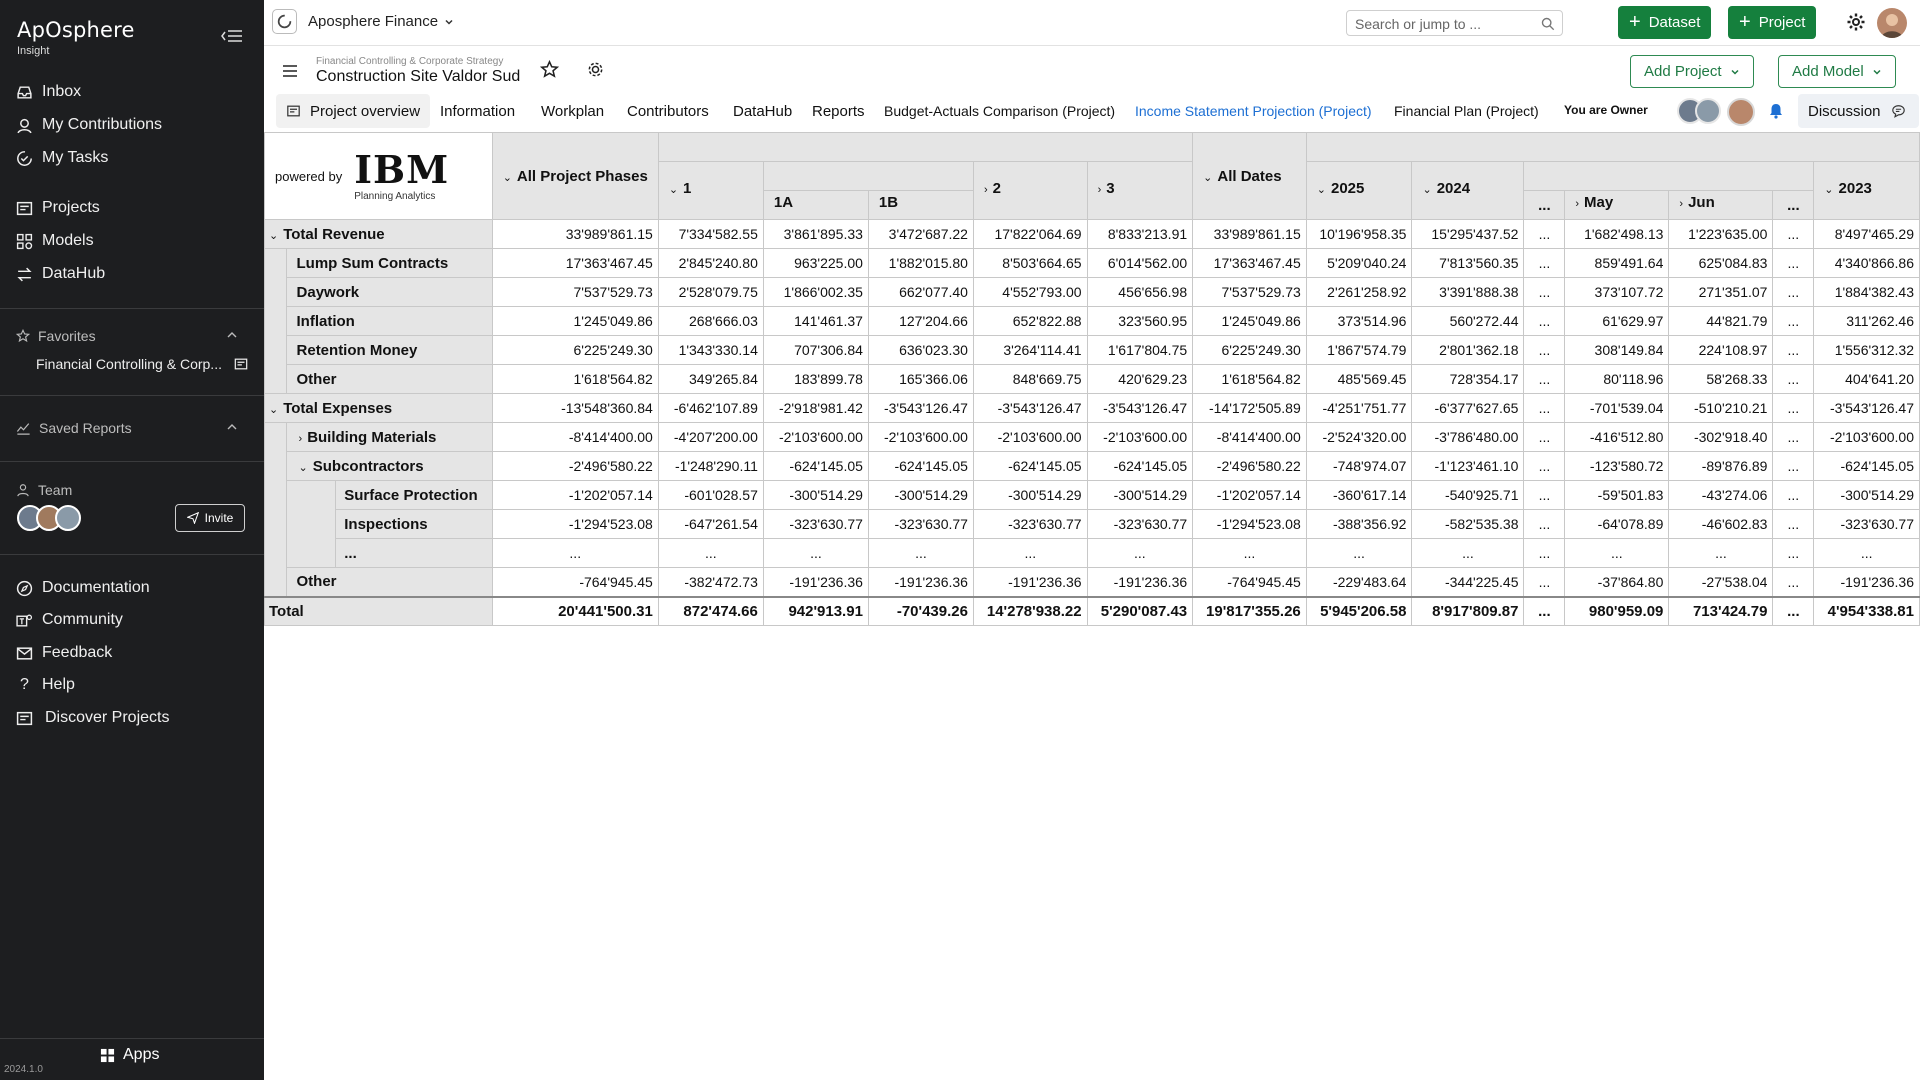  Describe the element at coordinates (83, 588) in the screenshot. I see `sidebar-link-documentation: Documentation` at that location.